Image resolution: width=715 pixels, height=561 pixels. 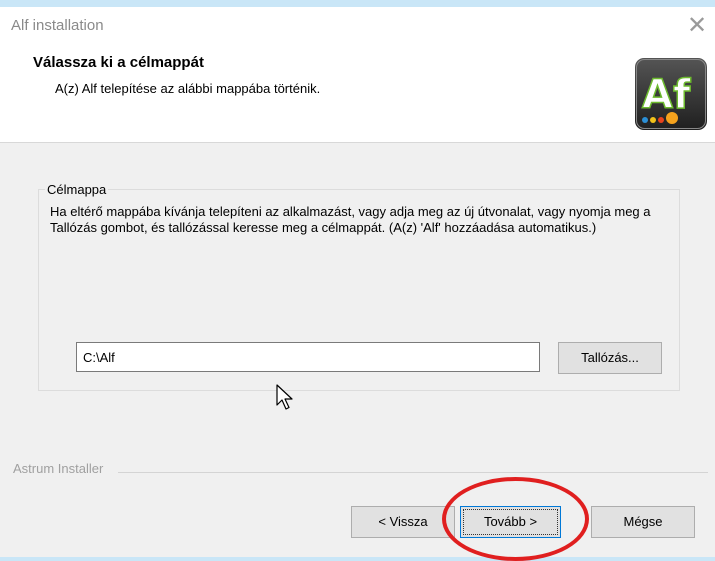 I want to click on install-path-input, so click(x=308, y=357).